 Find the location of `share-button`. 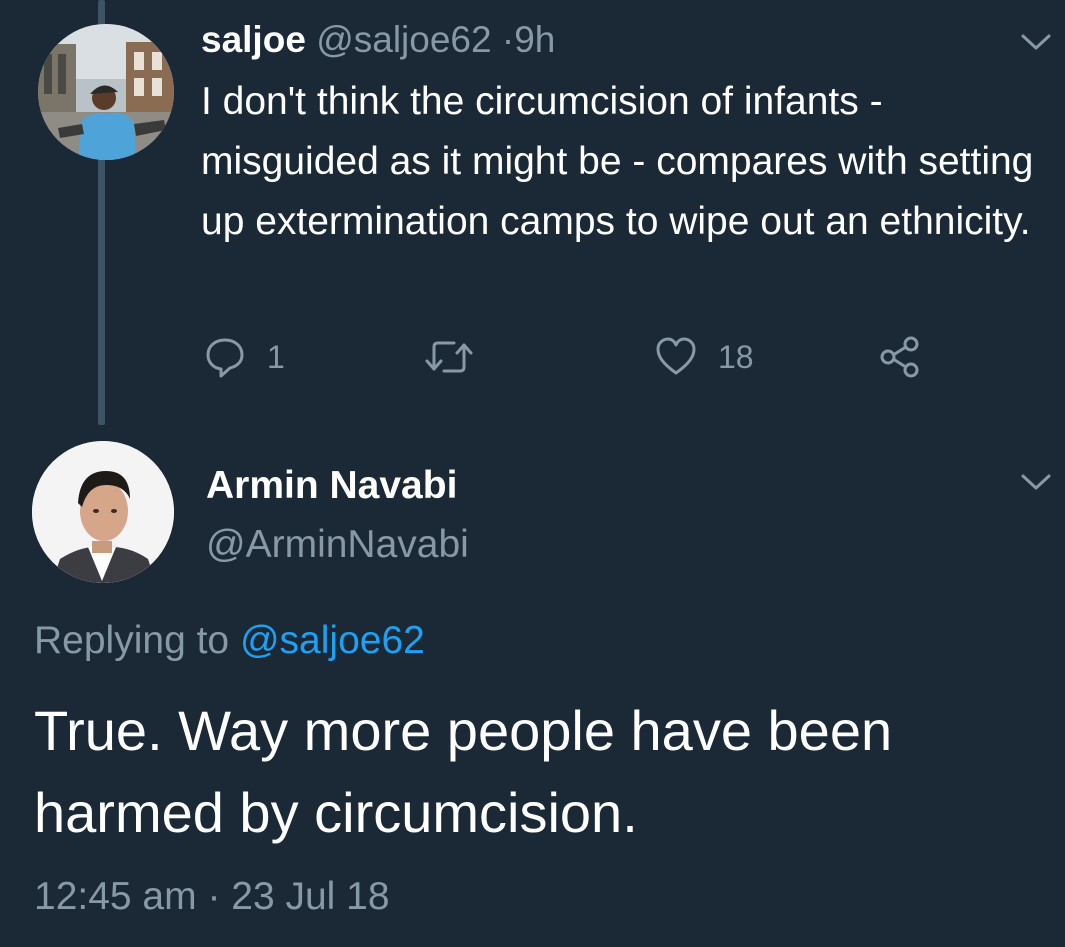

share-button is located at coordinates (900, 357).